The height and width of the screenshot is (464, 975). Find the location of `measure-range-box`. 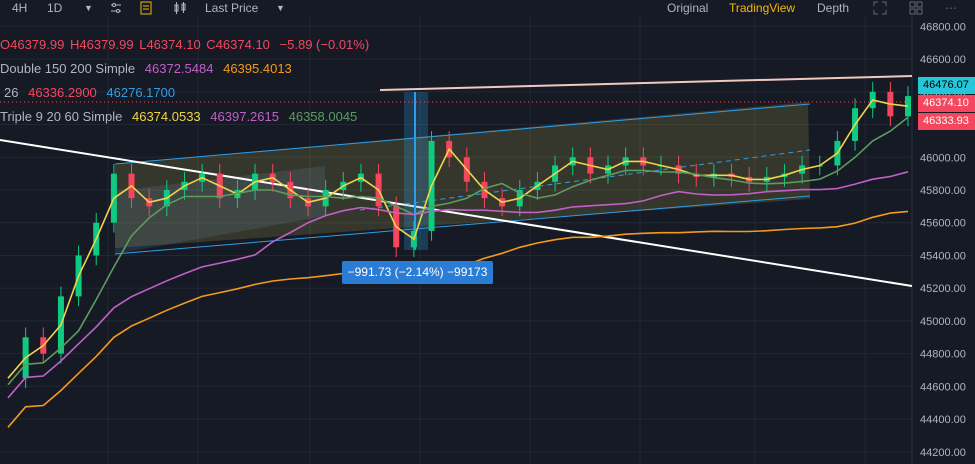

measure-range-box is located at coordinates (416, 171).